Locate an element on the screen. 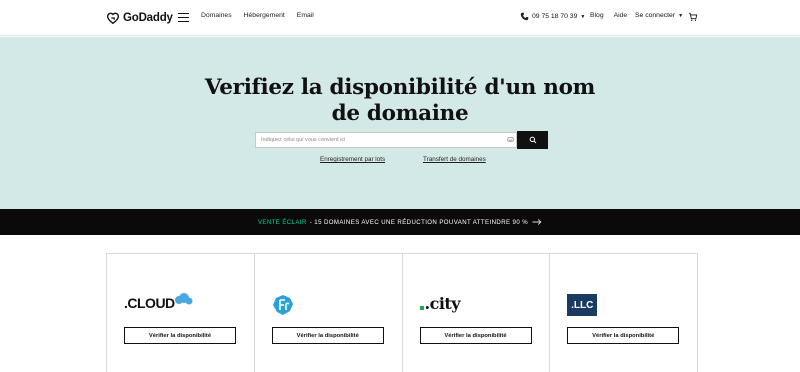  godaddy-logo: GoDaddy is located at coordinates (139, 18).